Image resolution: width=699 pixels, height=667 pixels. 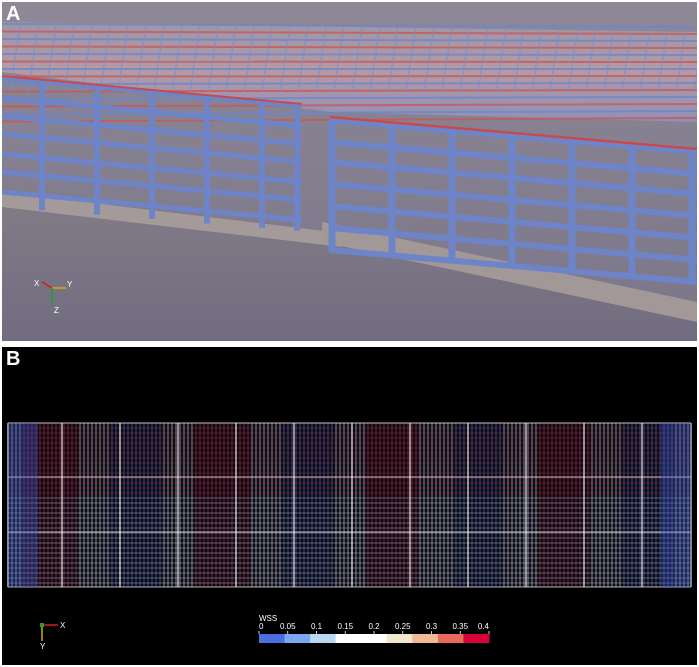 What do you see at coordinates (288, 626) in the screenshot?
I see `colorbar-tick-label: 0.05` at bounding box center [288, 626].